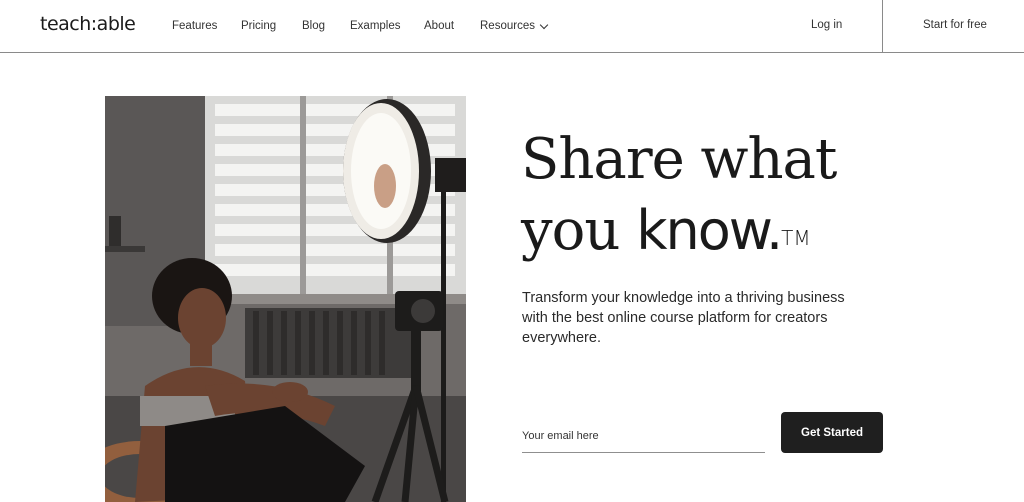 The width and height of the screenshot is (1024, 502). Describe the element at coordinates (826, 25) in the screenshot. I see `login-link: Log in` at that location.